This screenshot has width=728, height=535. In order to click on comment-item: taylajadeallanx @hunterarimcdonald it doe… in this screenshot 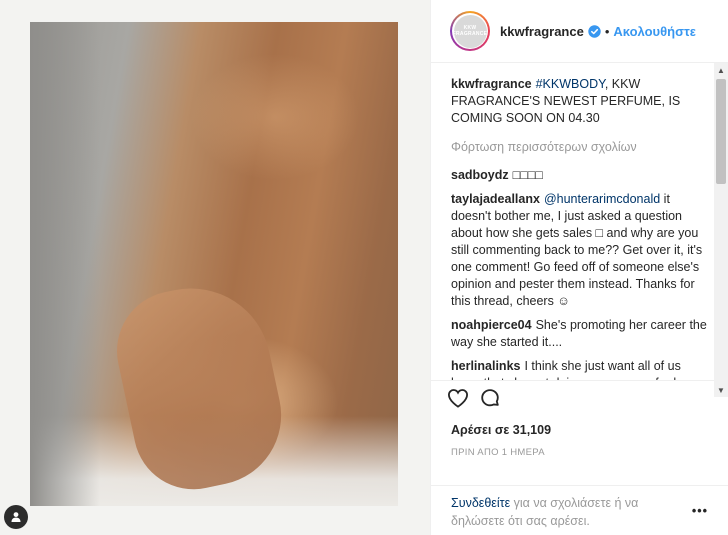, I will do `click(579, 250)`.